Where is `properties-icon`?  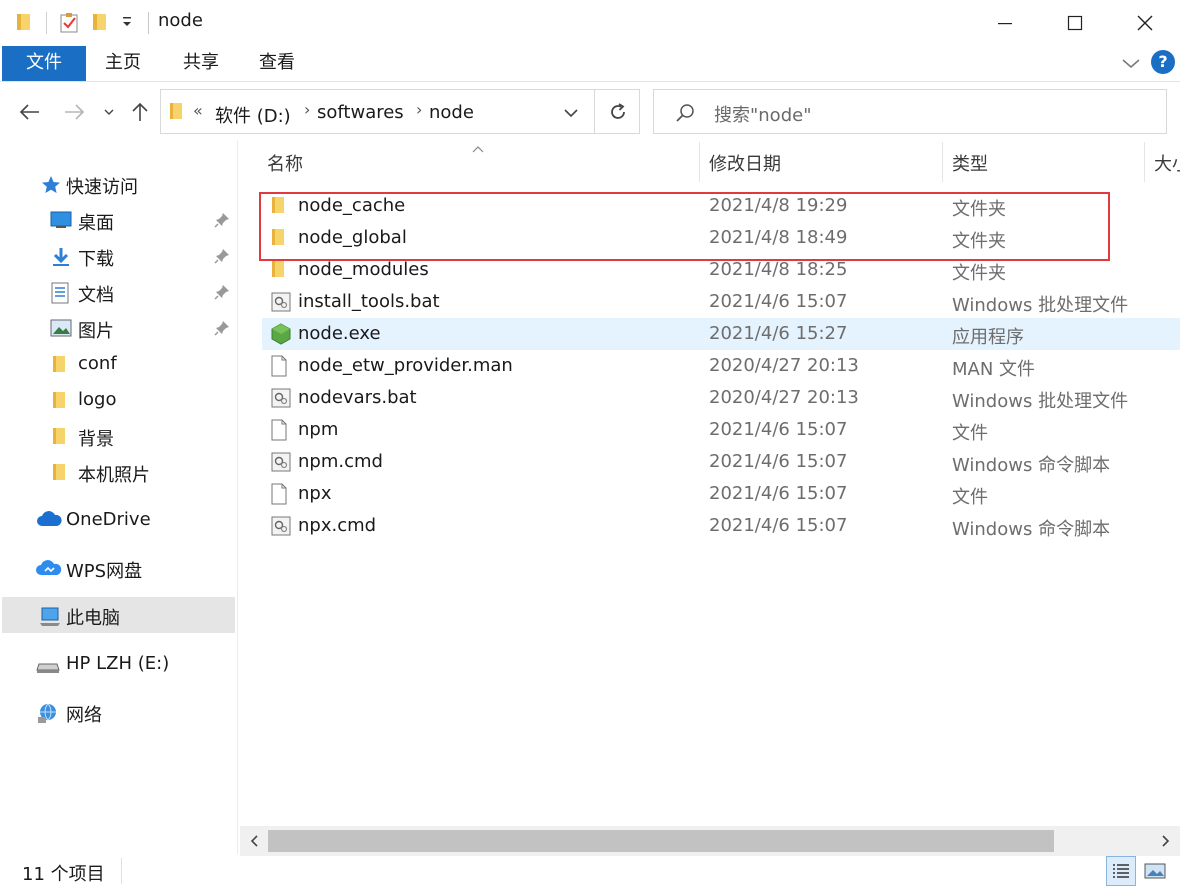 properties-icon is located at coordinates (69, 23).